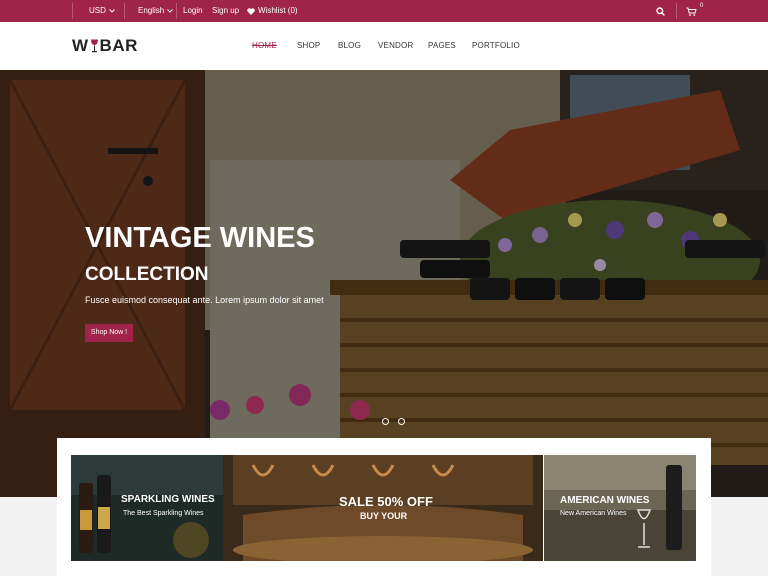 This screenshot has height=576, width=768. What do you see at coordinates (109, 333) in the screenshot?
I see `shop-now-button: Shop Now !` at bounding box center [109, 333].